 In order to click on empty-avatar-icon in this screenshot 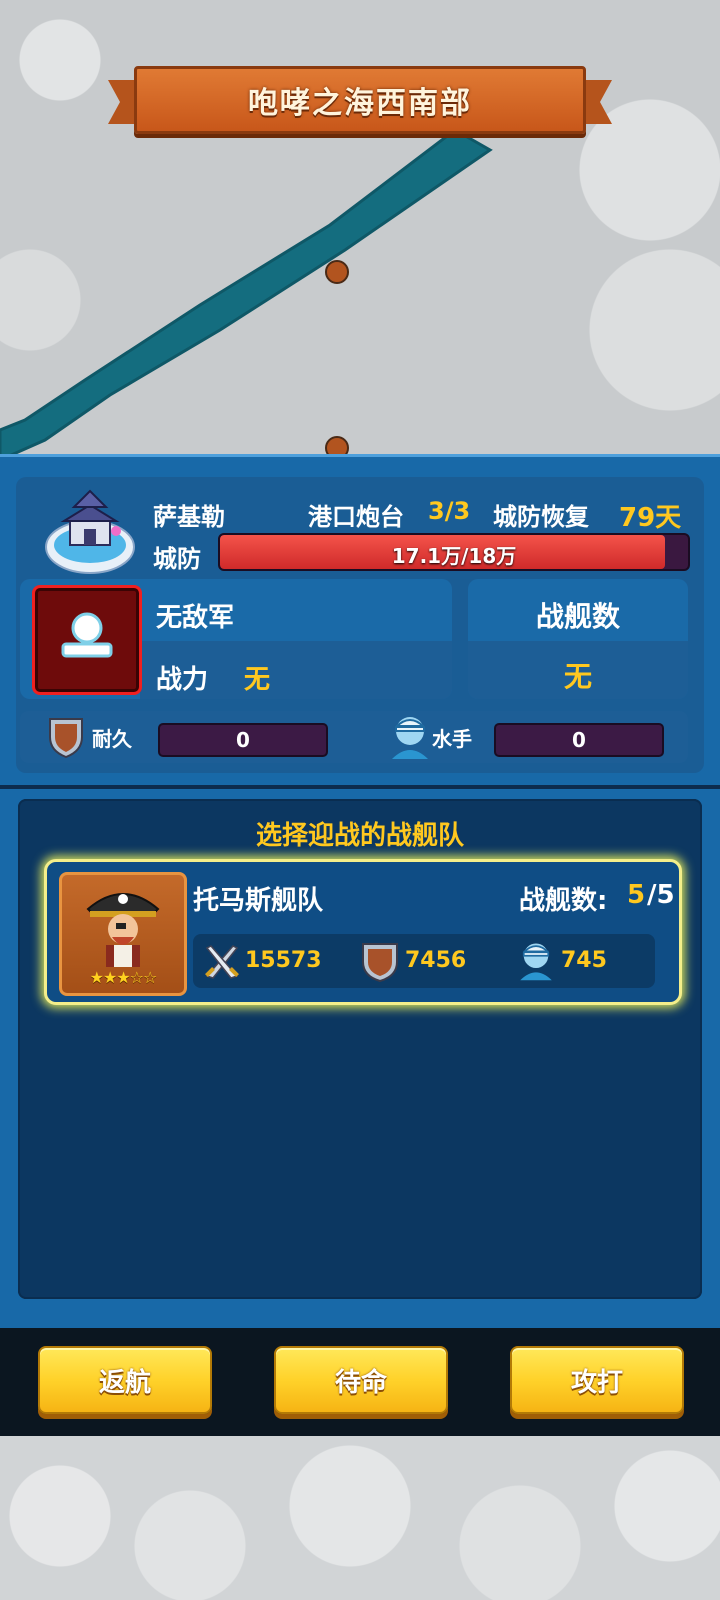, I will do `click(87, 635)`.